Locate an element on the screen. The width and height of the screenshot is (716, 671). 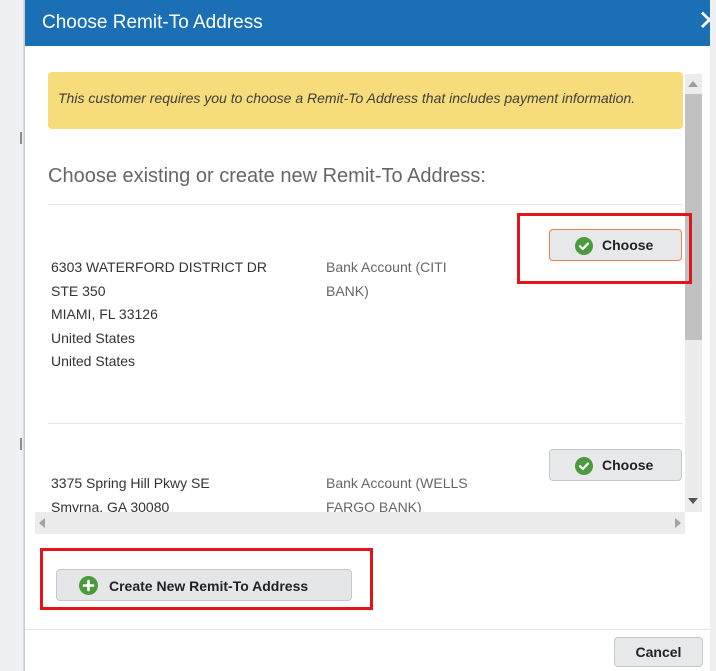
create-button-label: Create New Remit-To Address is located at coordinates (209, 586).